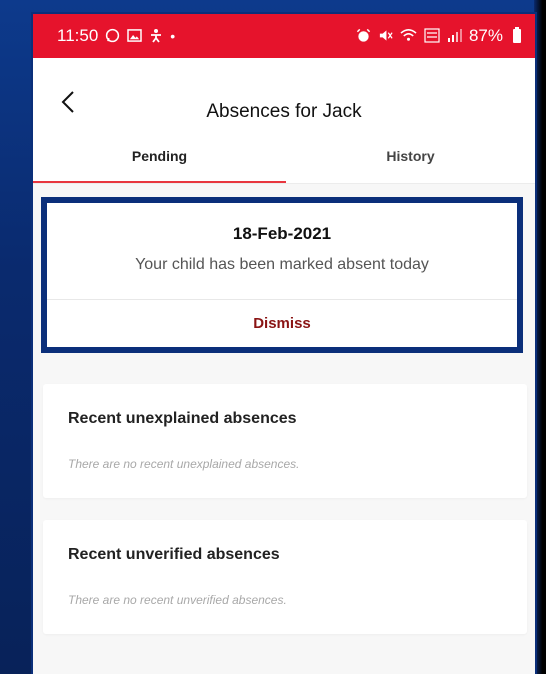 The image size is (546, 674). I want to click on empty-state-text: There are no recent unverified absences., so click(177, 600).